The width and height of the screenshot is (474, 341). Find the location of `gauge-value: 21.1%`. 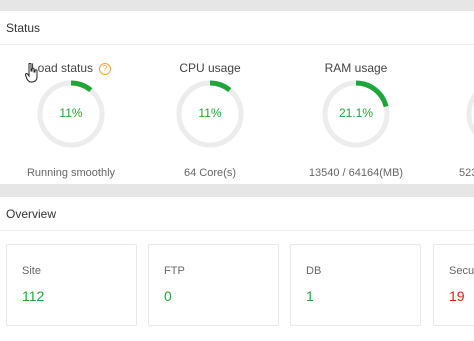

gauge-value: 21.1% is located at coordinates (356, 113).